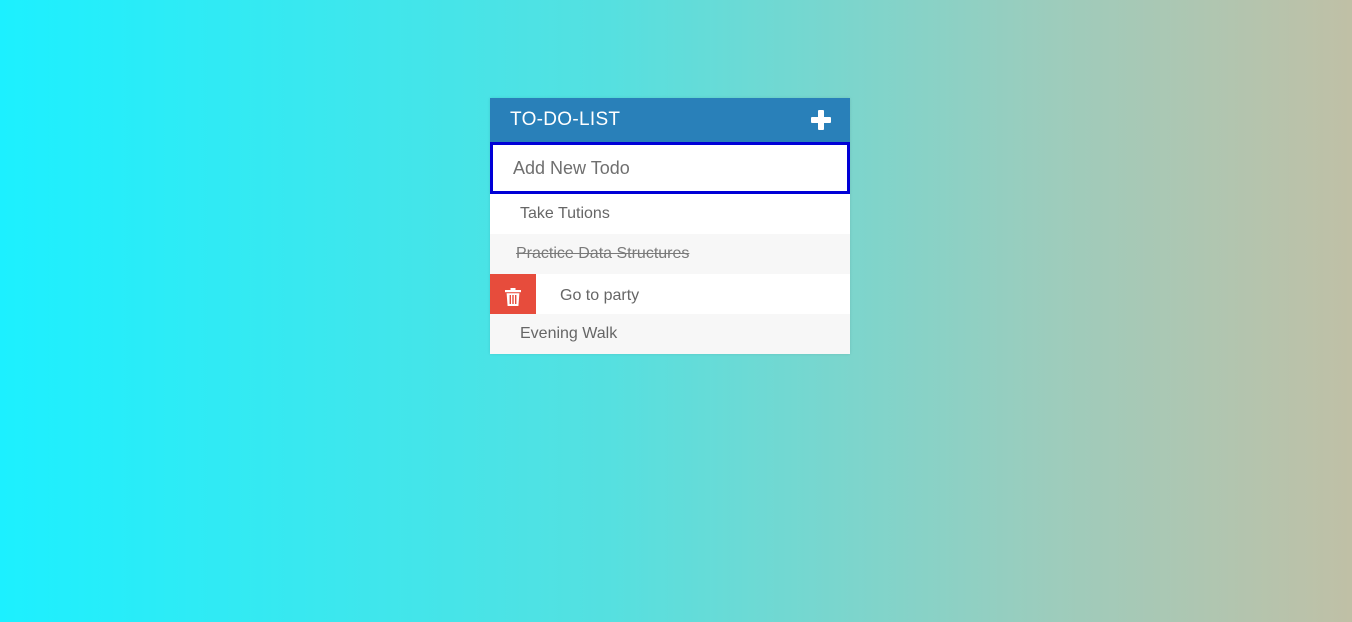  I want to click on todo-title: TO-DO-LIST, so click(565, 119).